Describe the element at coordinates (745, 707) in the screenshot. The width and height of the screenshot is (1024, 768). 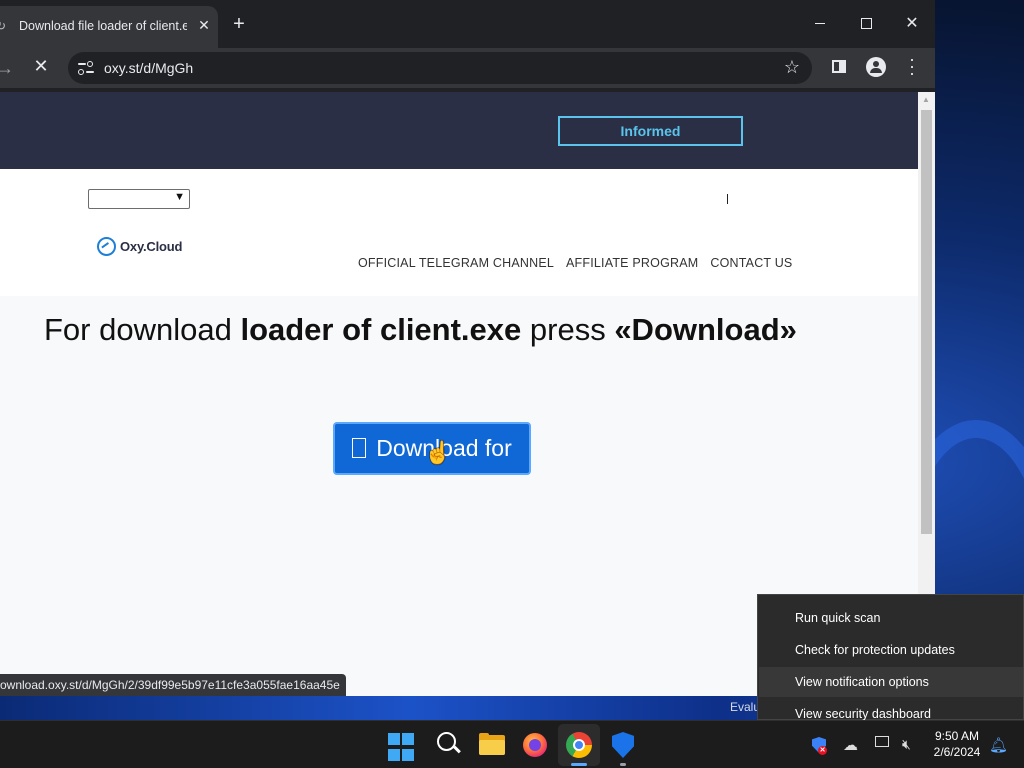
I see `evaluation-watermark: Evalu` at that location.